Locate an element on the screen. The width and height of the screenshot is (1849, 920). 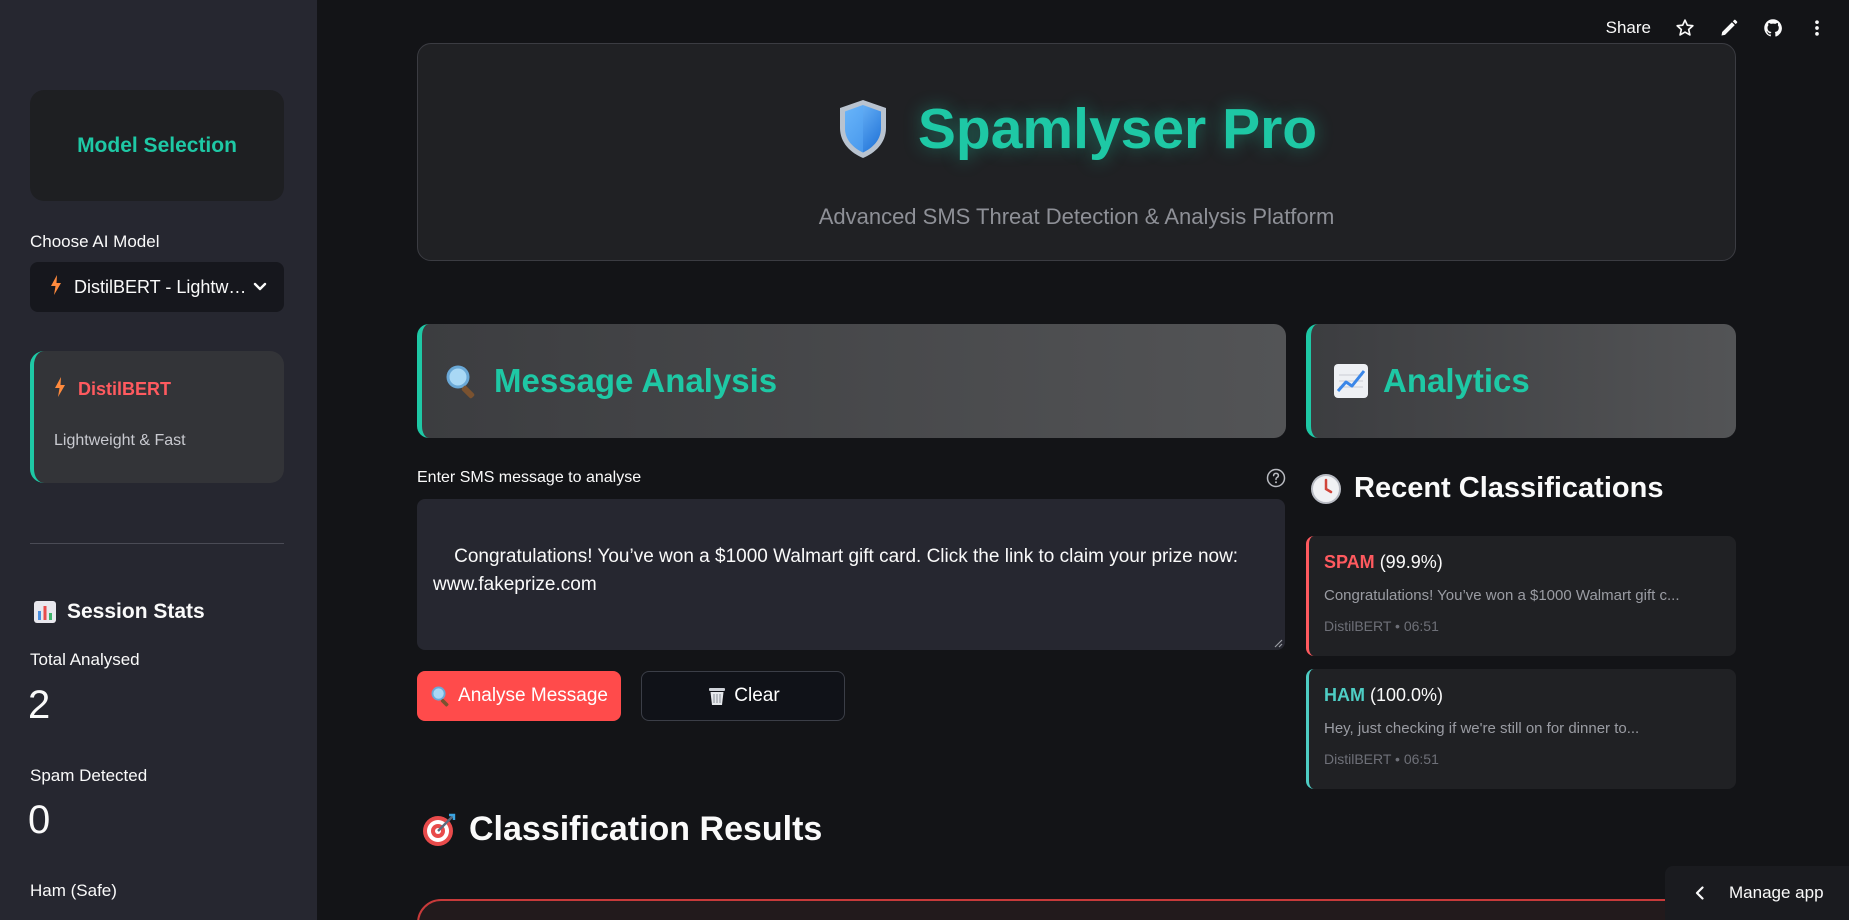
model-select-value: DistilBERT - Lightweight & Fast is located at coordinates (162, 286).